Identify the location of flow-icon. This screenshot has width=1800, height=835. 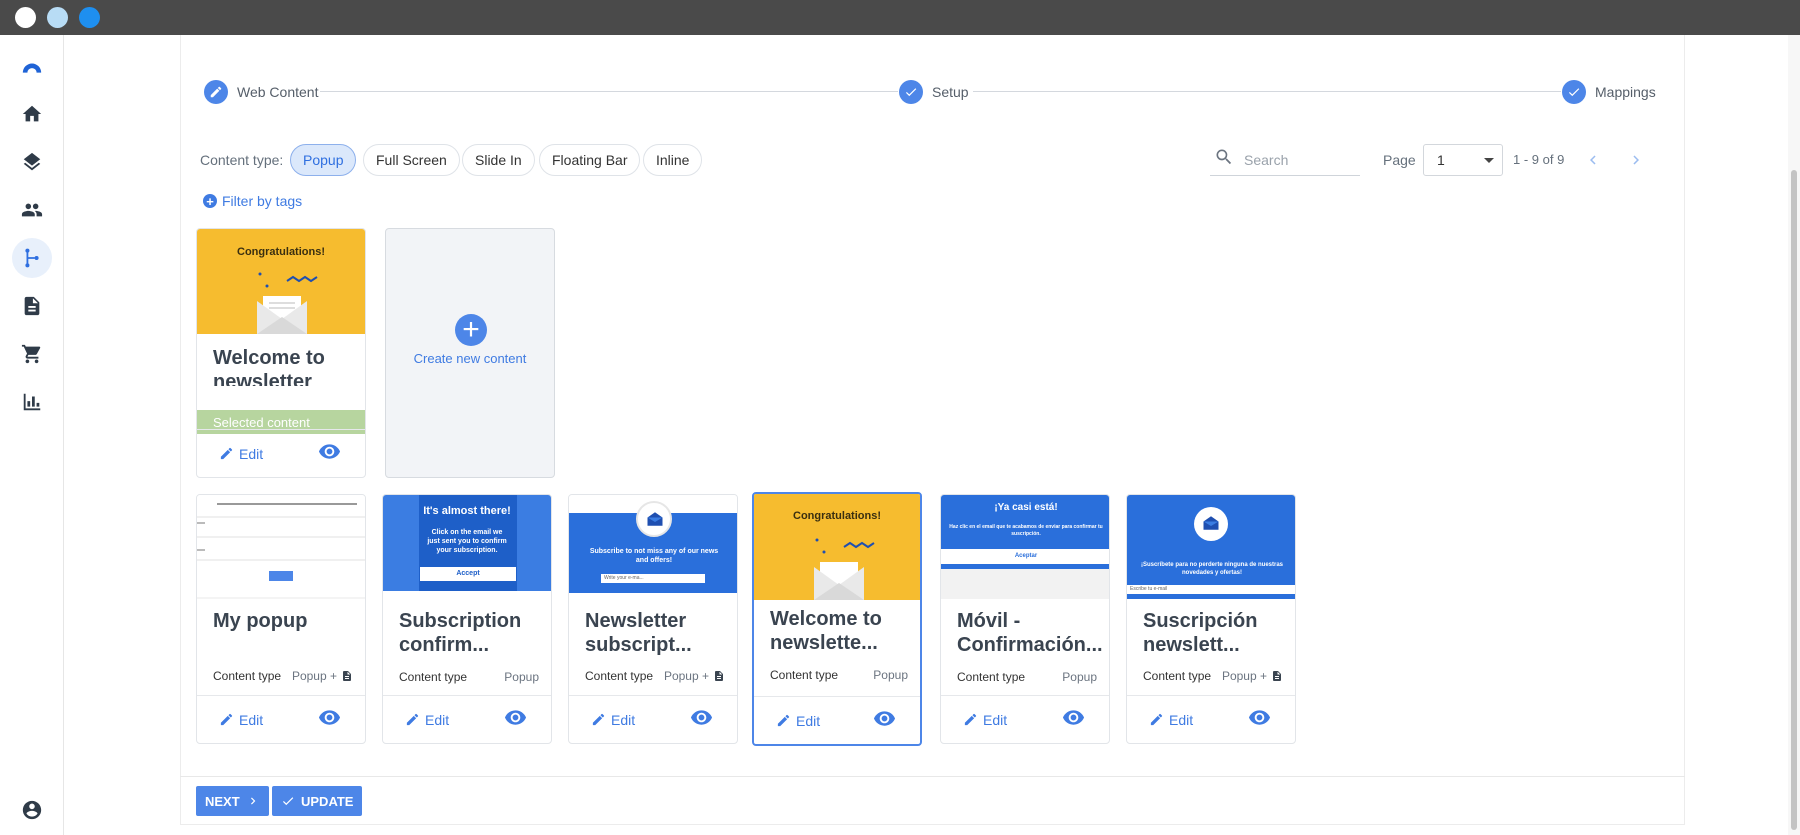
(32, 258).